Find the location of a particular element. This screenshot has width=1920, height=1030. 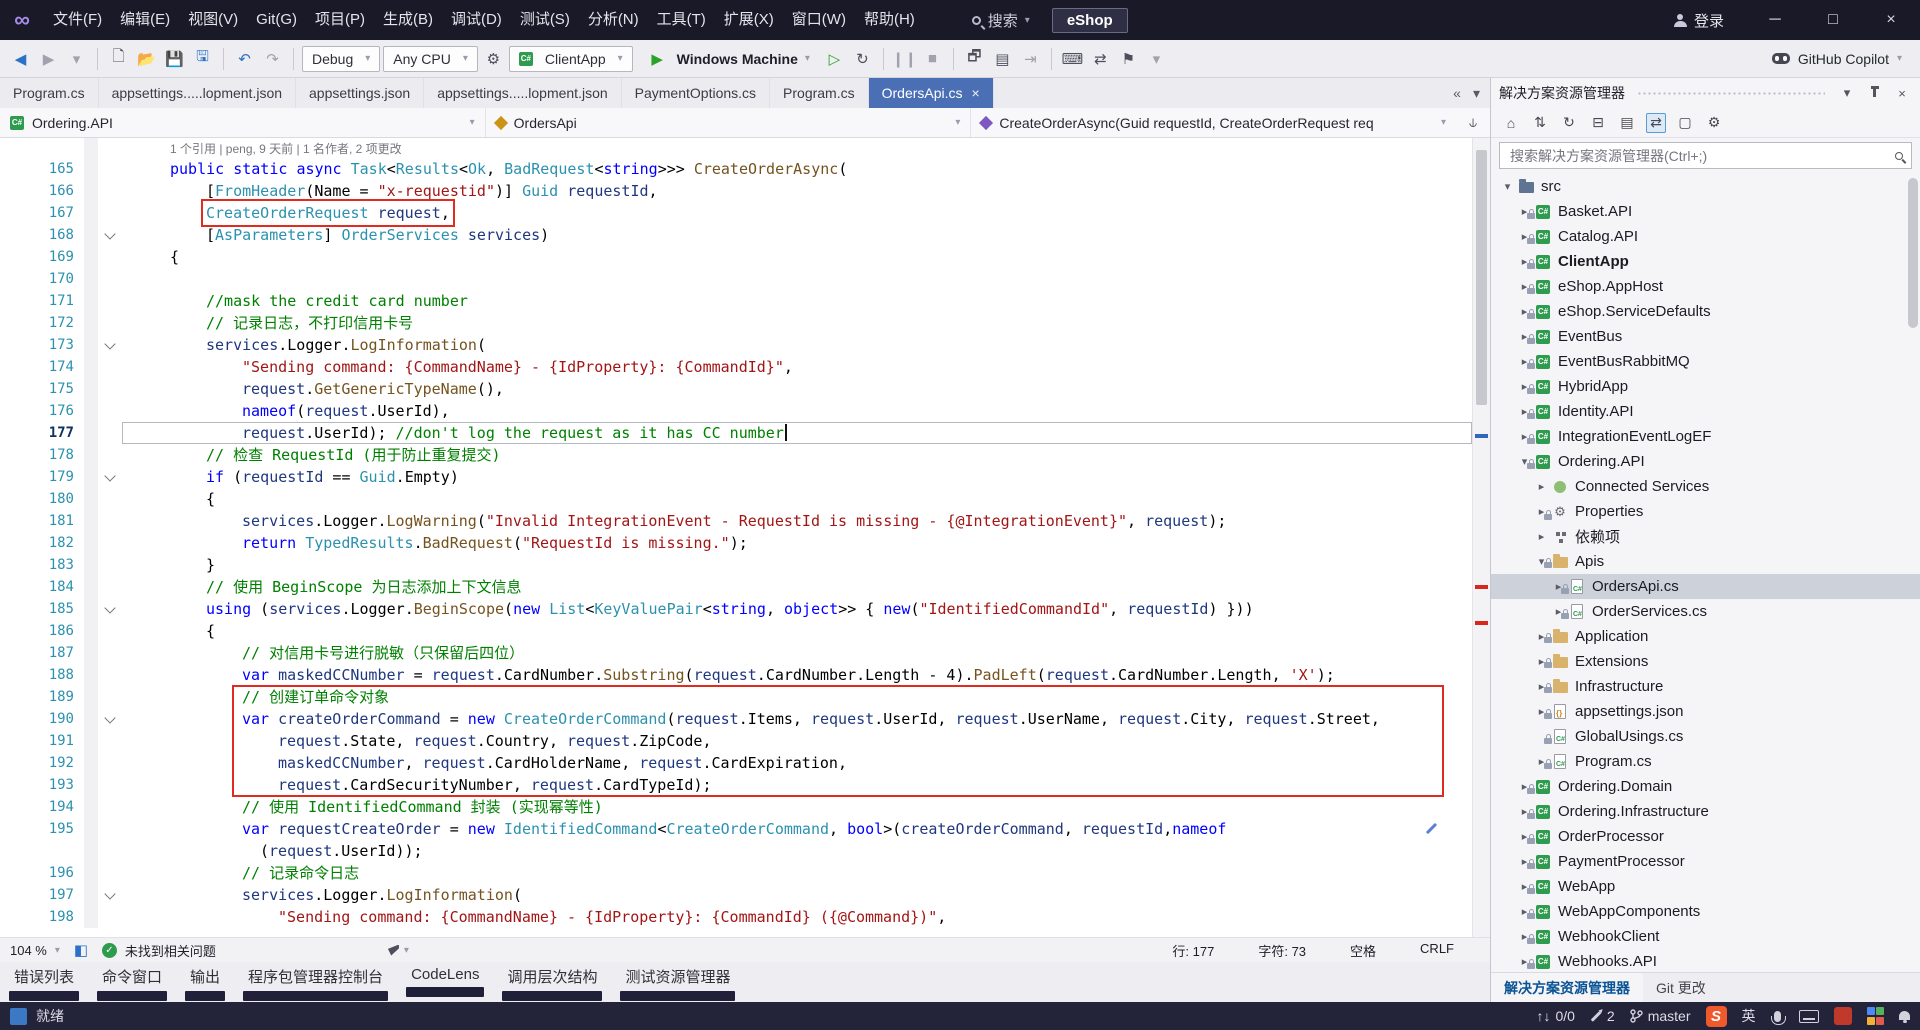

menu-item: 项目(P) is located at coordinates (340, 20).